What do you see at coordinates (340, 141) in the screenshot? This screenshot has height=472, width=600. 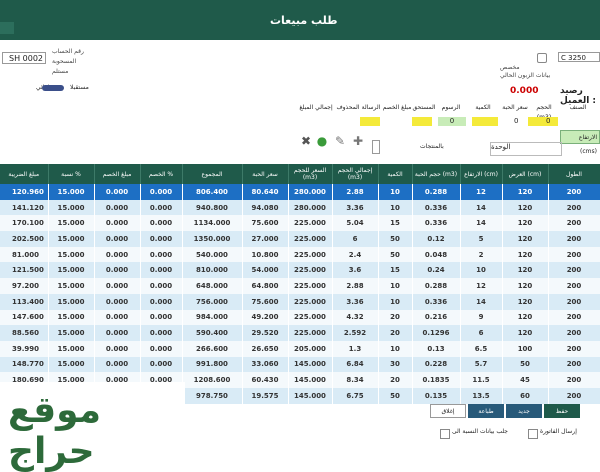 I see `edit-icon: ✎` at bounding box center [340, 141].